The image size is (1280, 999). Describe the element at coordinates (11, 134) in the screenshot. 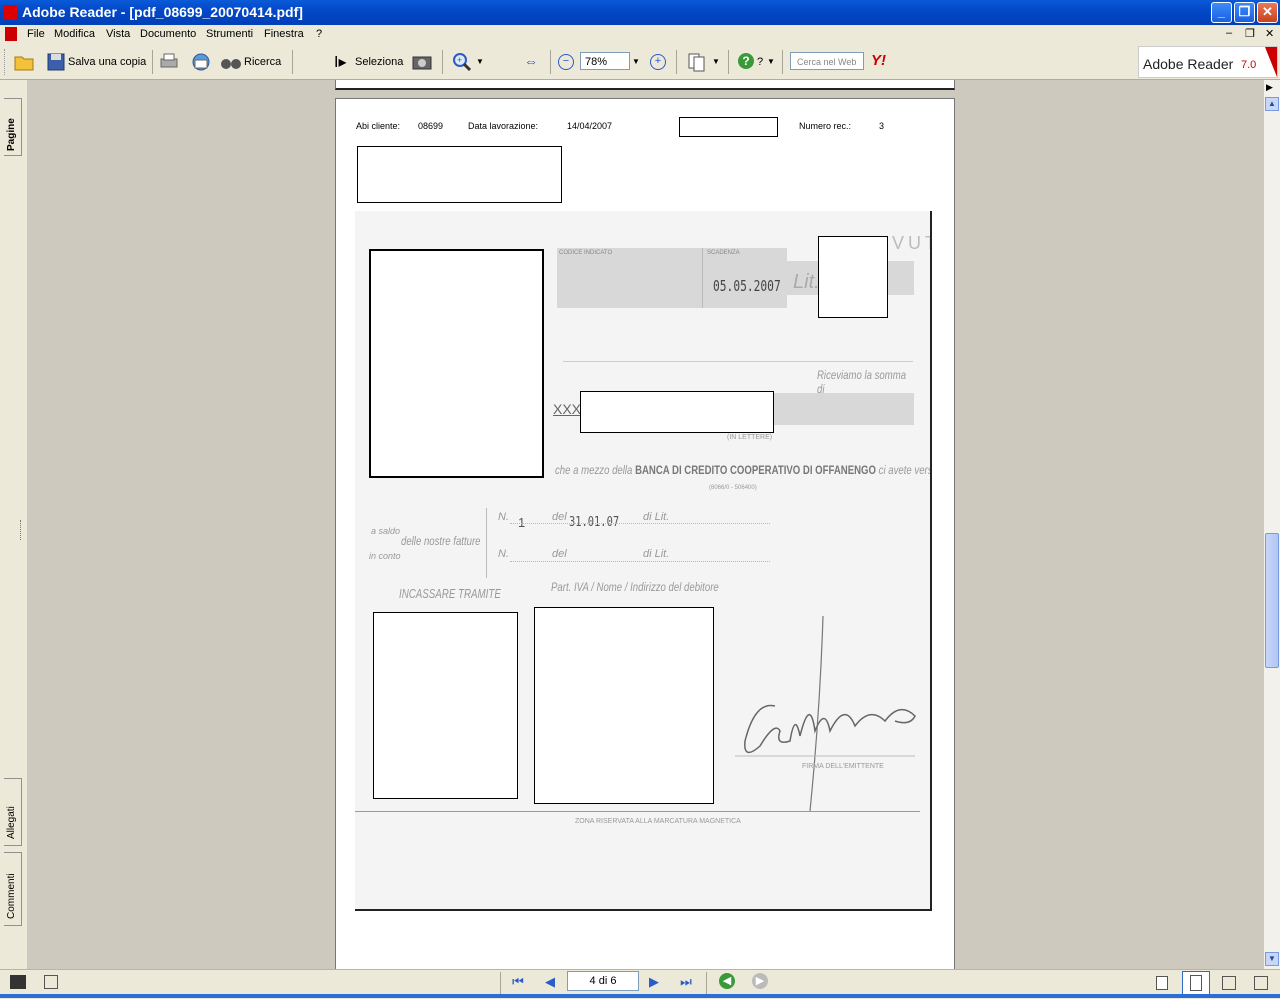

I see `tab-pagine-label: Pagine` at that location.